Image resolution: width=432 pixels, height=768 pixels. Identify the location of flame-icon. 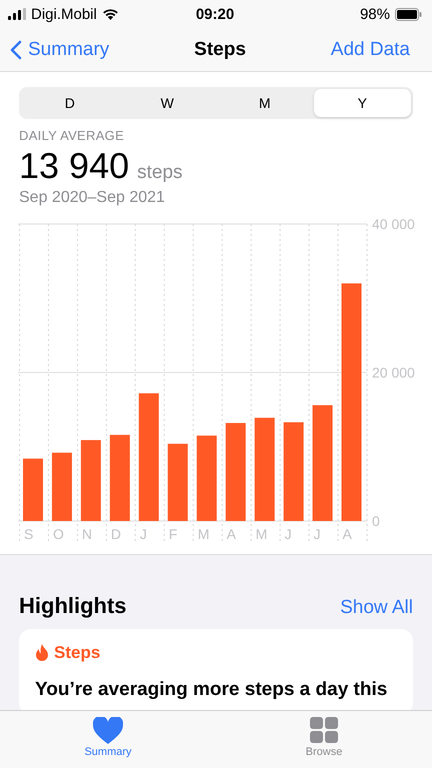
(42, 653).